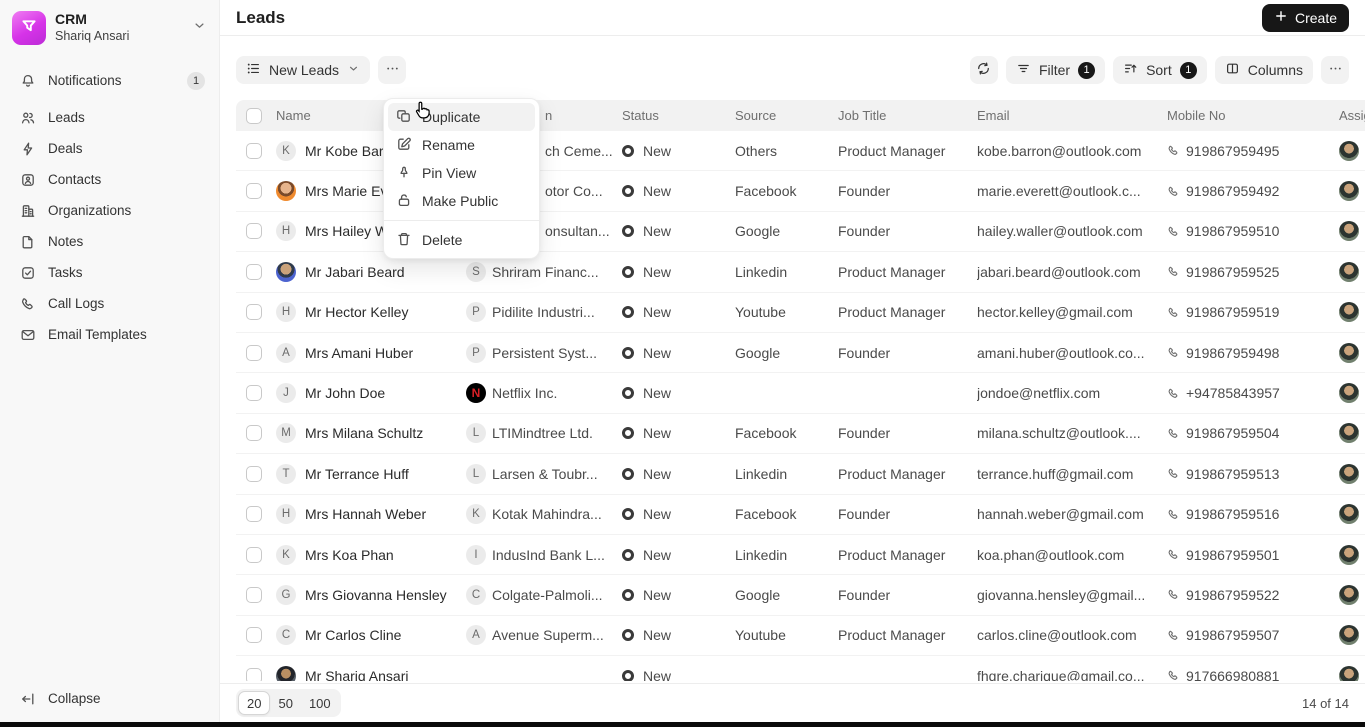  I want to click on app-name: CRM, so click(71, 19).